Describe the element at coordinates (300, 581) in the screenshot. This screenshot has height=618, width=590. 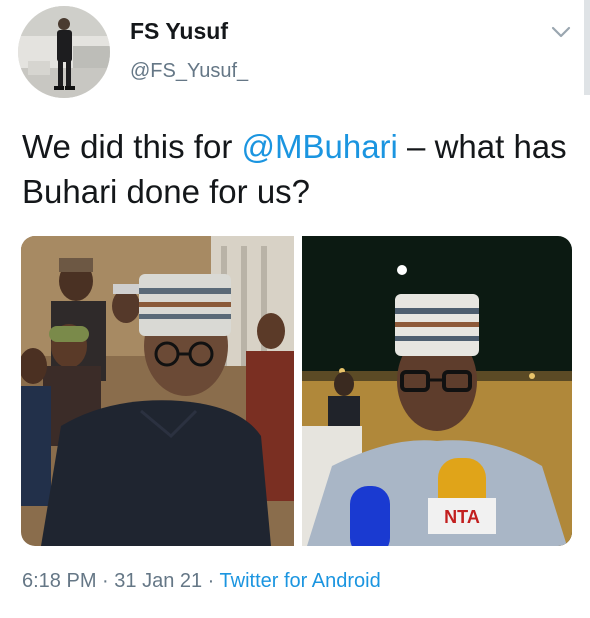
I see `tweet-source-link: Twitter for Android` at that location.